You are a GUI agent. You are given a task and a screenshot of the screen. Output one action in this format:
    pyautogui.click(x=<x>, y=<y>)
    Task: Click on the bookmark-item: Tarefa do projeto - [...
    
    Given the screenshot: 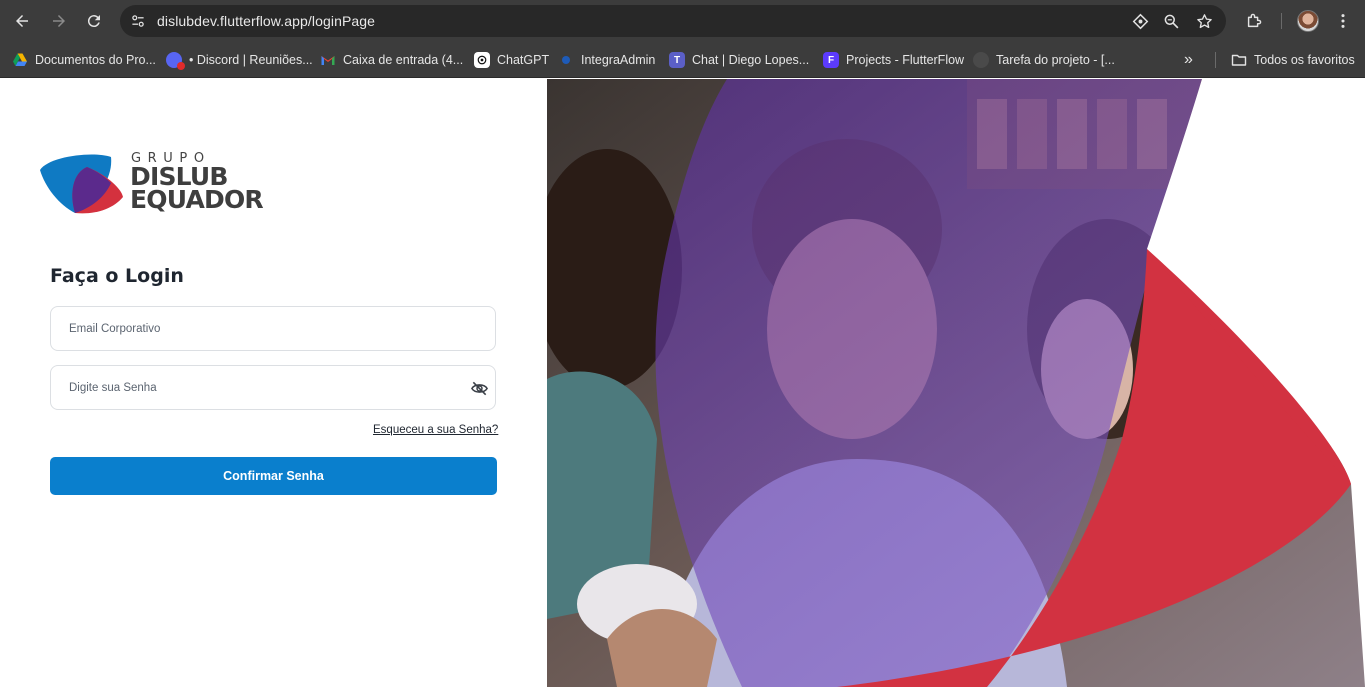 What is the action you would take?
    pyautogui.click(x=1044, y=60)
    